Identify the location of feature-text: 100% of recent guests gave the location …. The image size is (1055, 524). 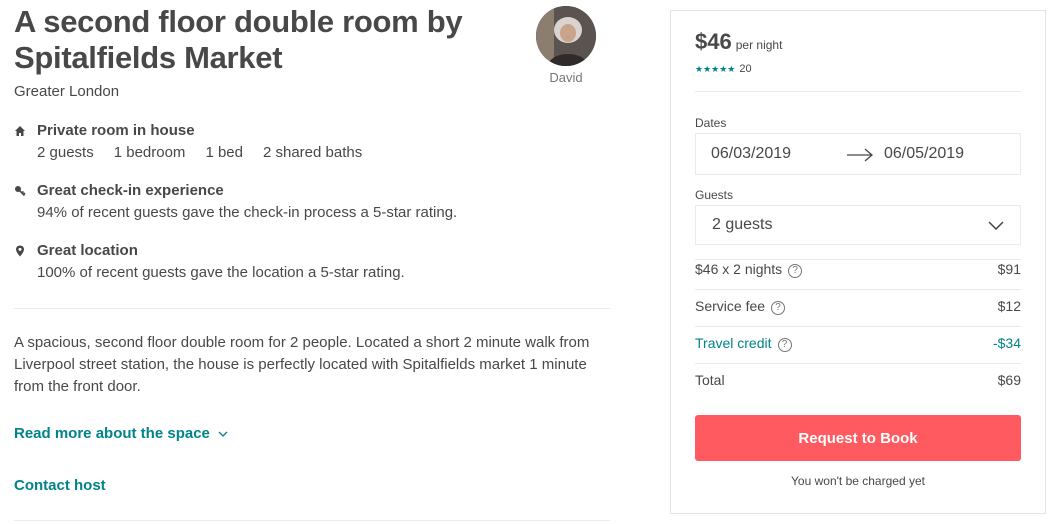
(221, 272).